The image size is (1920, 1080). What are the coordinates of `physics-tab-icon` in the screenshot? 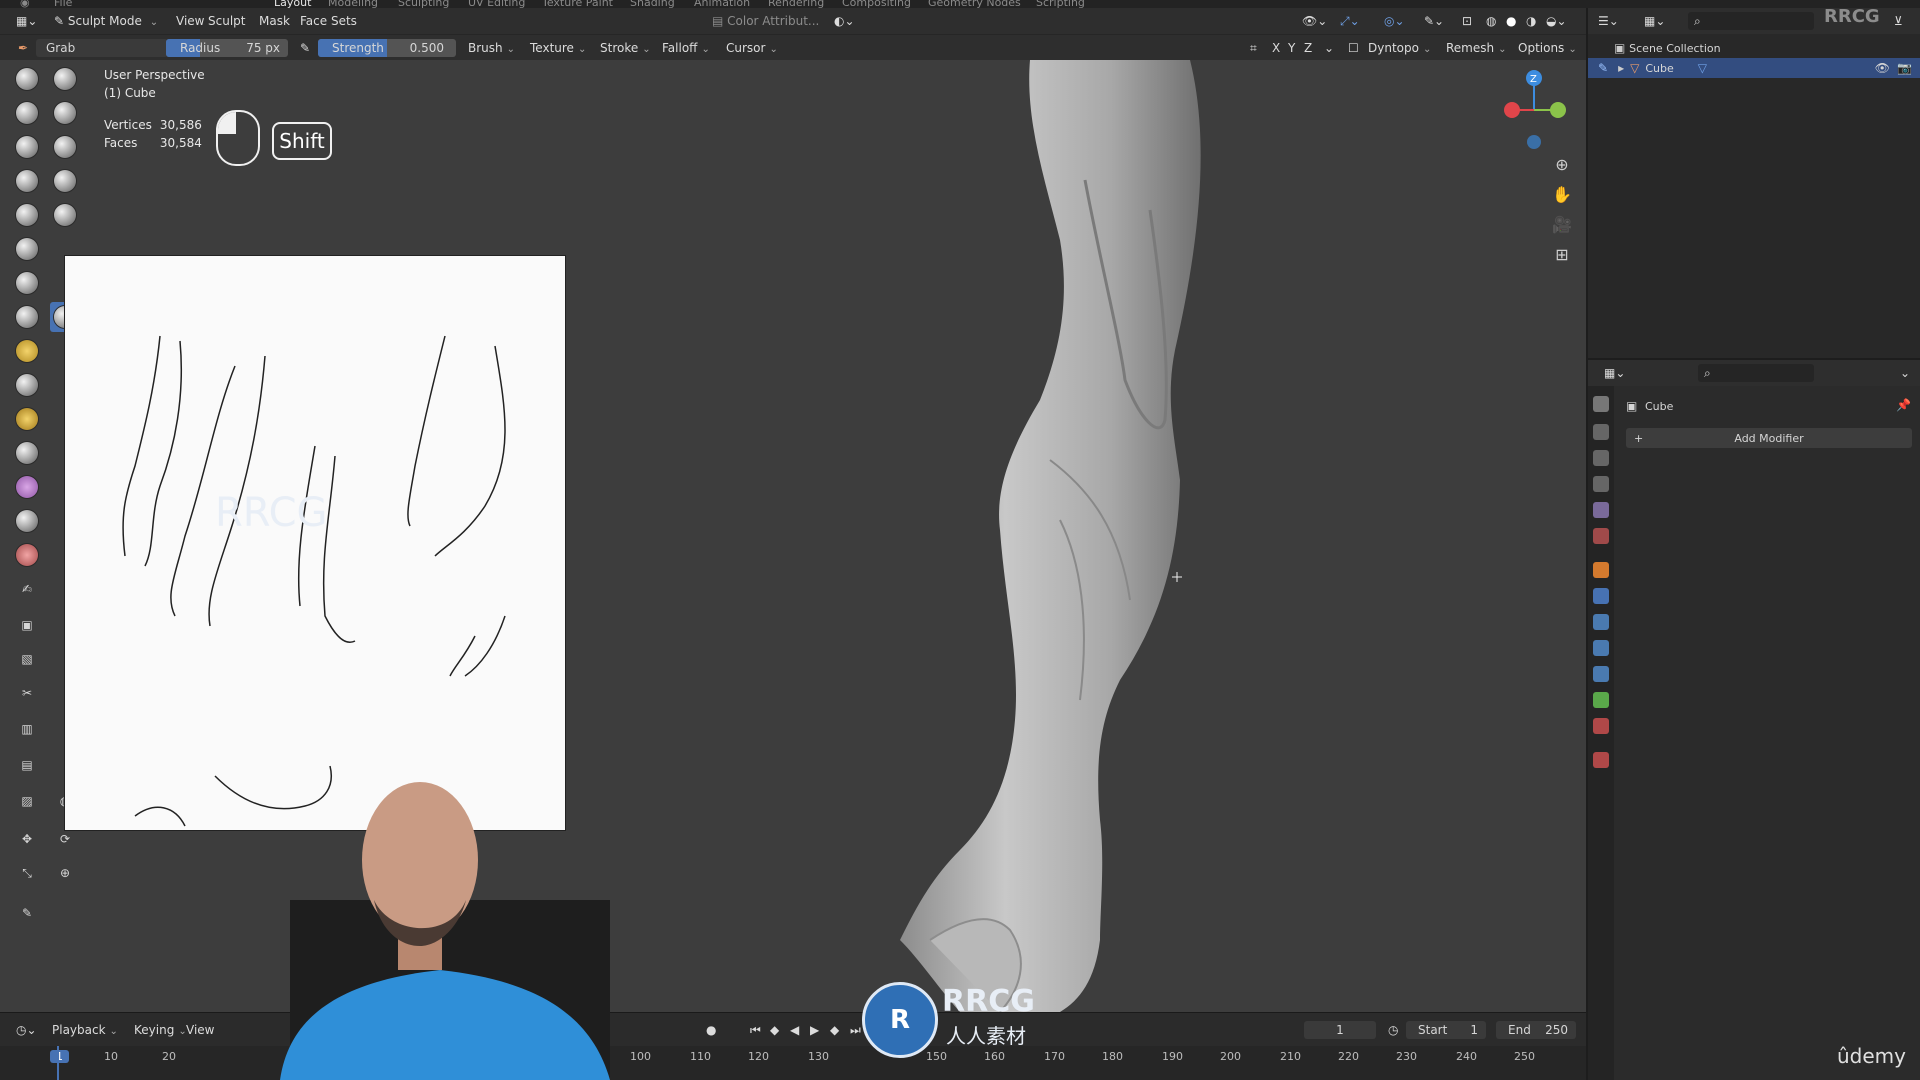 It's located at (1601, 648).